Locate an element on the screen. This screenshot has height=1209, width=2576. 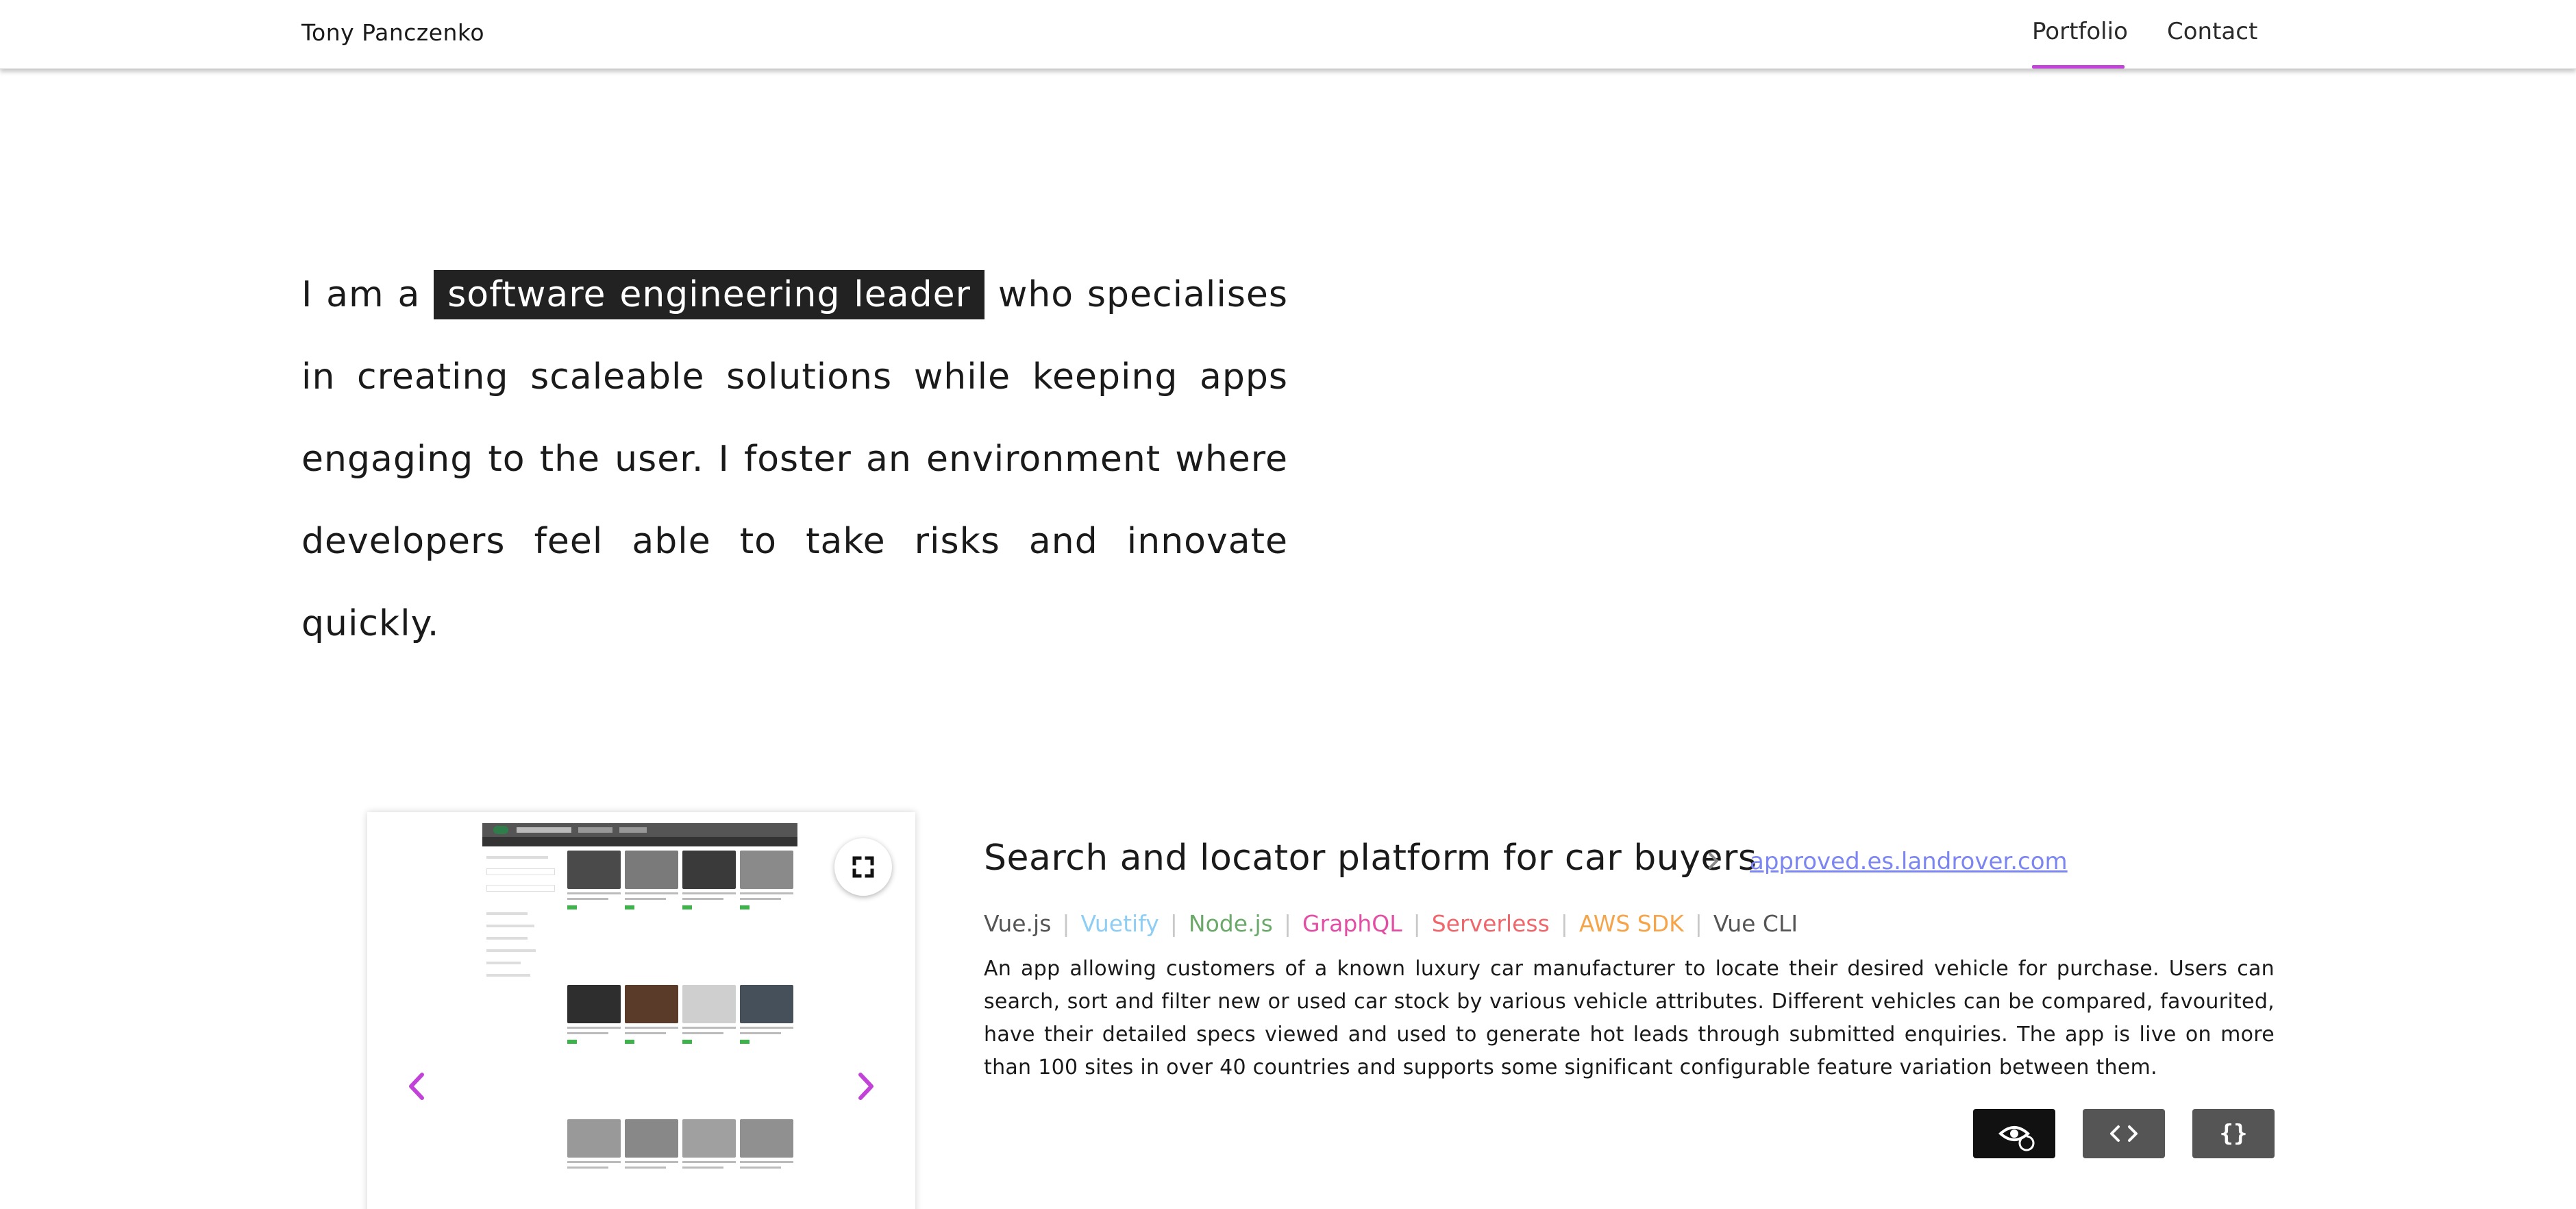
carousel-prev-button is located at coordinates (416, 1086).